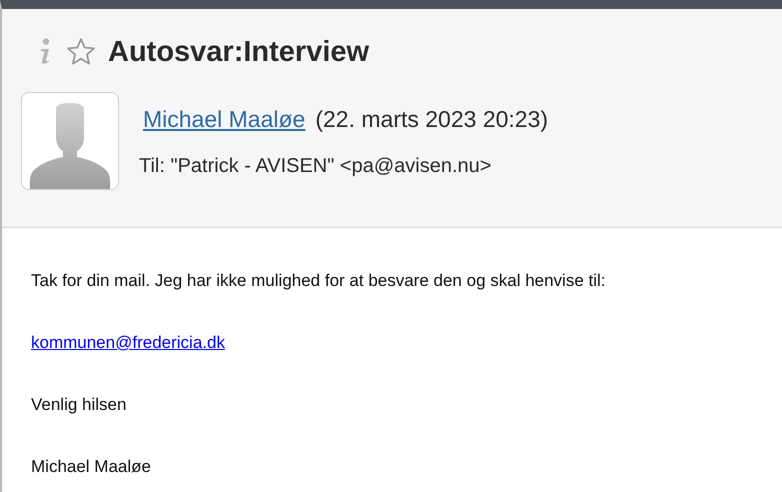 The width and height of the screenshot is (782, 492). Describe the element at coordinates (70, 141) in the screenshot. I see `avatar-icon` at that location.